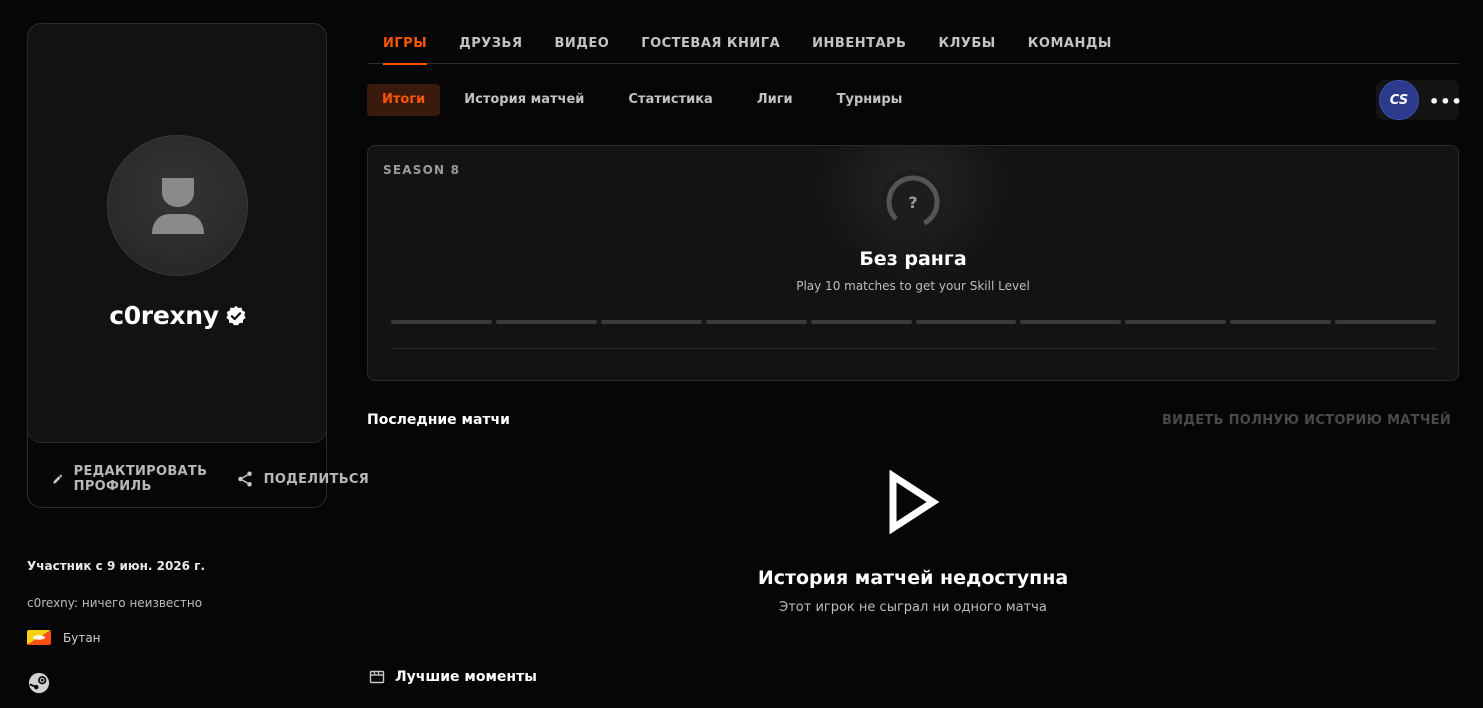 Image resolution: width=1483 pixels, height=708 pixels. I want to click on profile-bio: c0rexny: ничего неизвестно, so click(115, 603).